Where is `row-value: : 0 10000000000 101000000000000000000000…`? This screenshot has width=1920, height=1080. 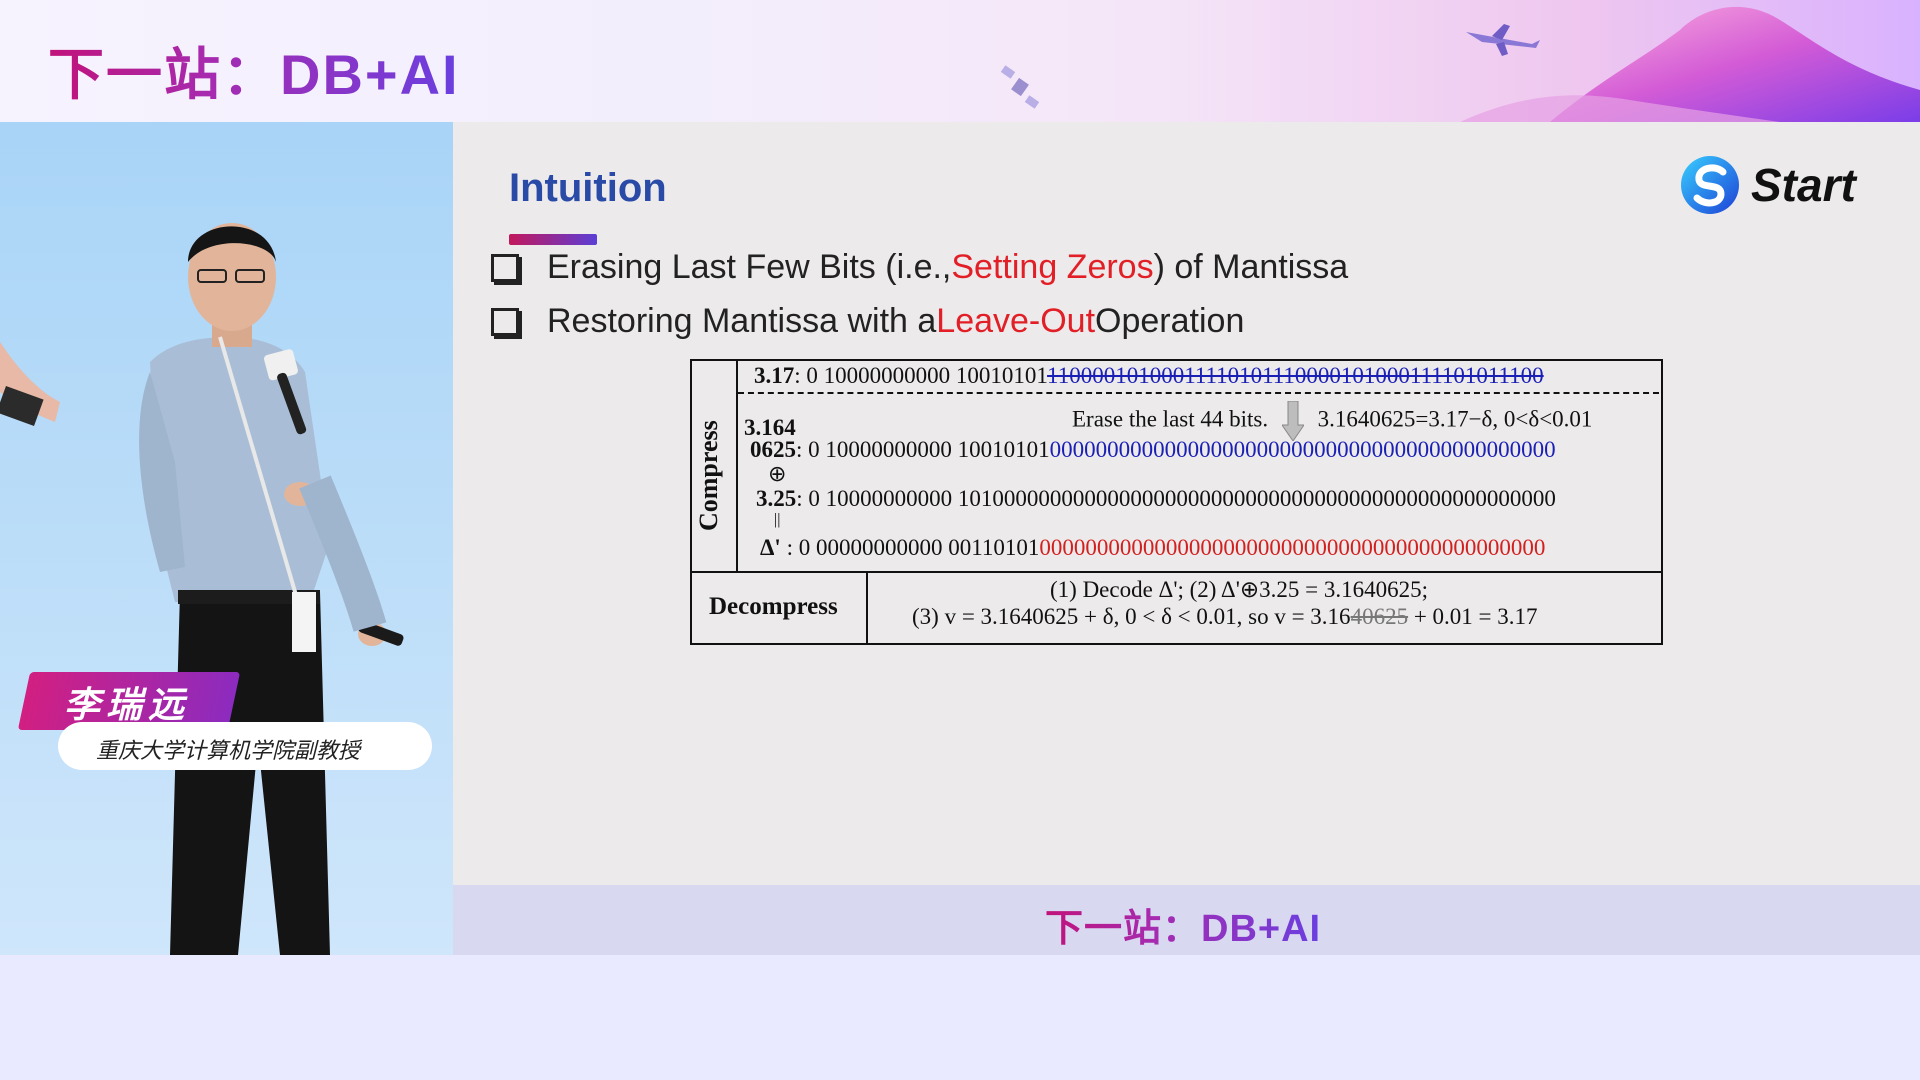 row-value: : 0 10000000000 101000000000000000000000… is located at coordinates (1176, 498).